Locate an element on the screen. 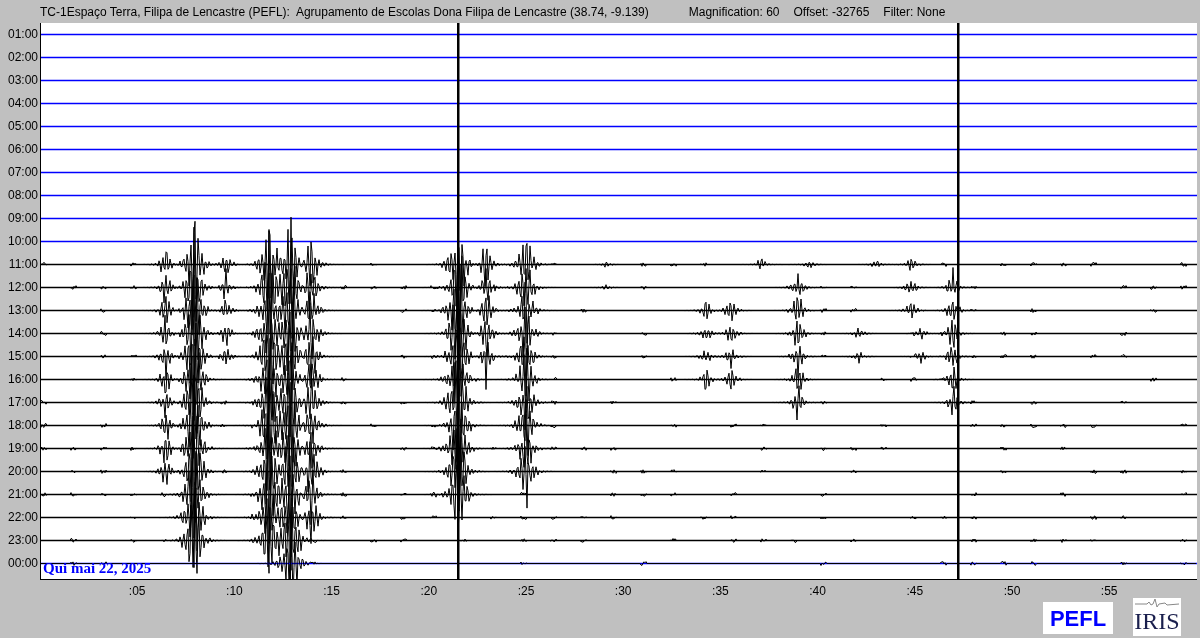 The width and height of the screenshot is (1200, 638). hour-label: 11:00 is located at coordinates (23, 264).